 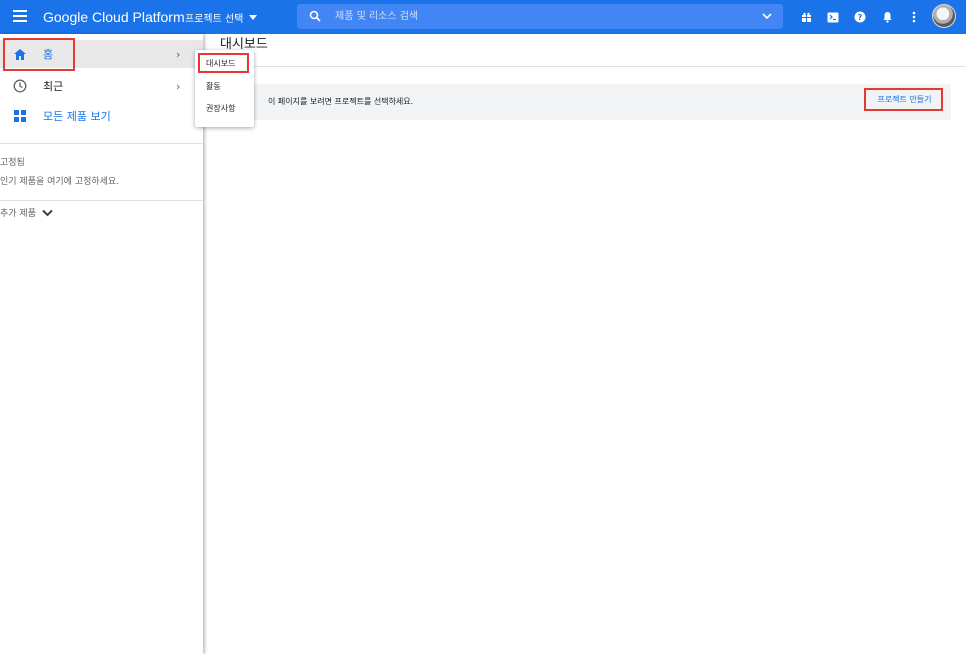 What do you see at coordinates (535, 16) in the screenshot?
I see `search-input` at bounding box center [535, 16].